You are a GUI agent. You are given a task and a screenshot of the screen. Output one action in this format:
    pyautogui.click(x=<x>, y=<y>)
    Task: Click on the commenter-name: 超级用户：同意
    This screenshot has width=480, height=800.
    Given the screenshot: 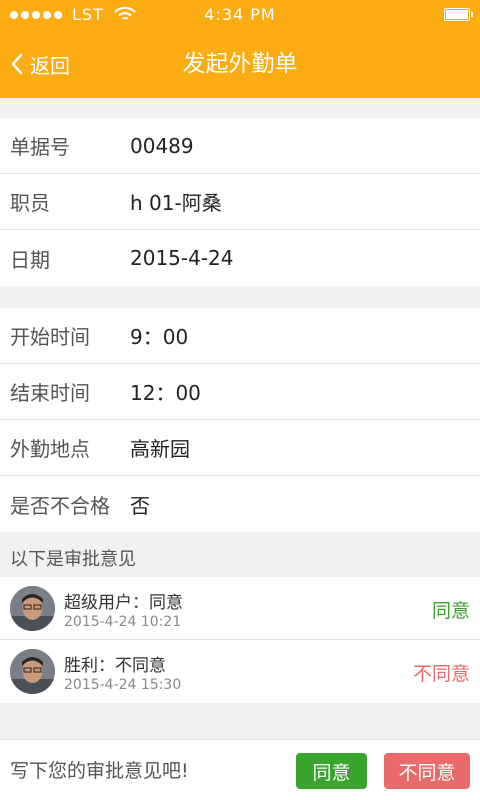 What is the action you would take?
    pyautogui.click(x=123, y=603)
    